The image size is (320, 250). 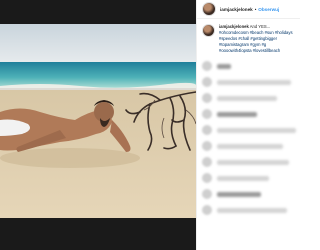 I want to click on post-header: iamjackjelonek • Obserwuj, so click(x=248, y=9).